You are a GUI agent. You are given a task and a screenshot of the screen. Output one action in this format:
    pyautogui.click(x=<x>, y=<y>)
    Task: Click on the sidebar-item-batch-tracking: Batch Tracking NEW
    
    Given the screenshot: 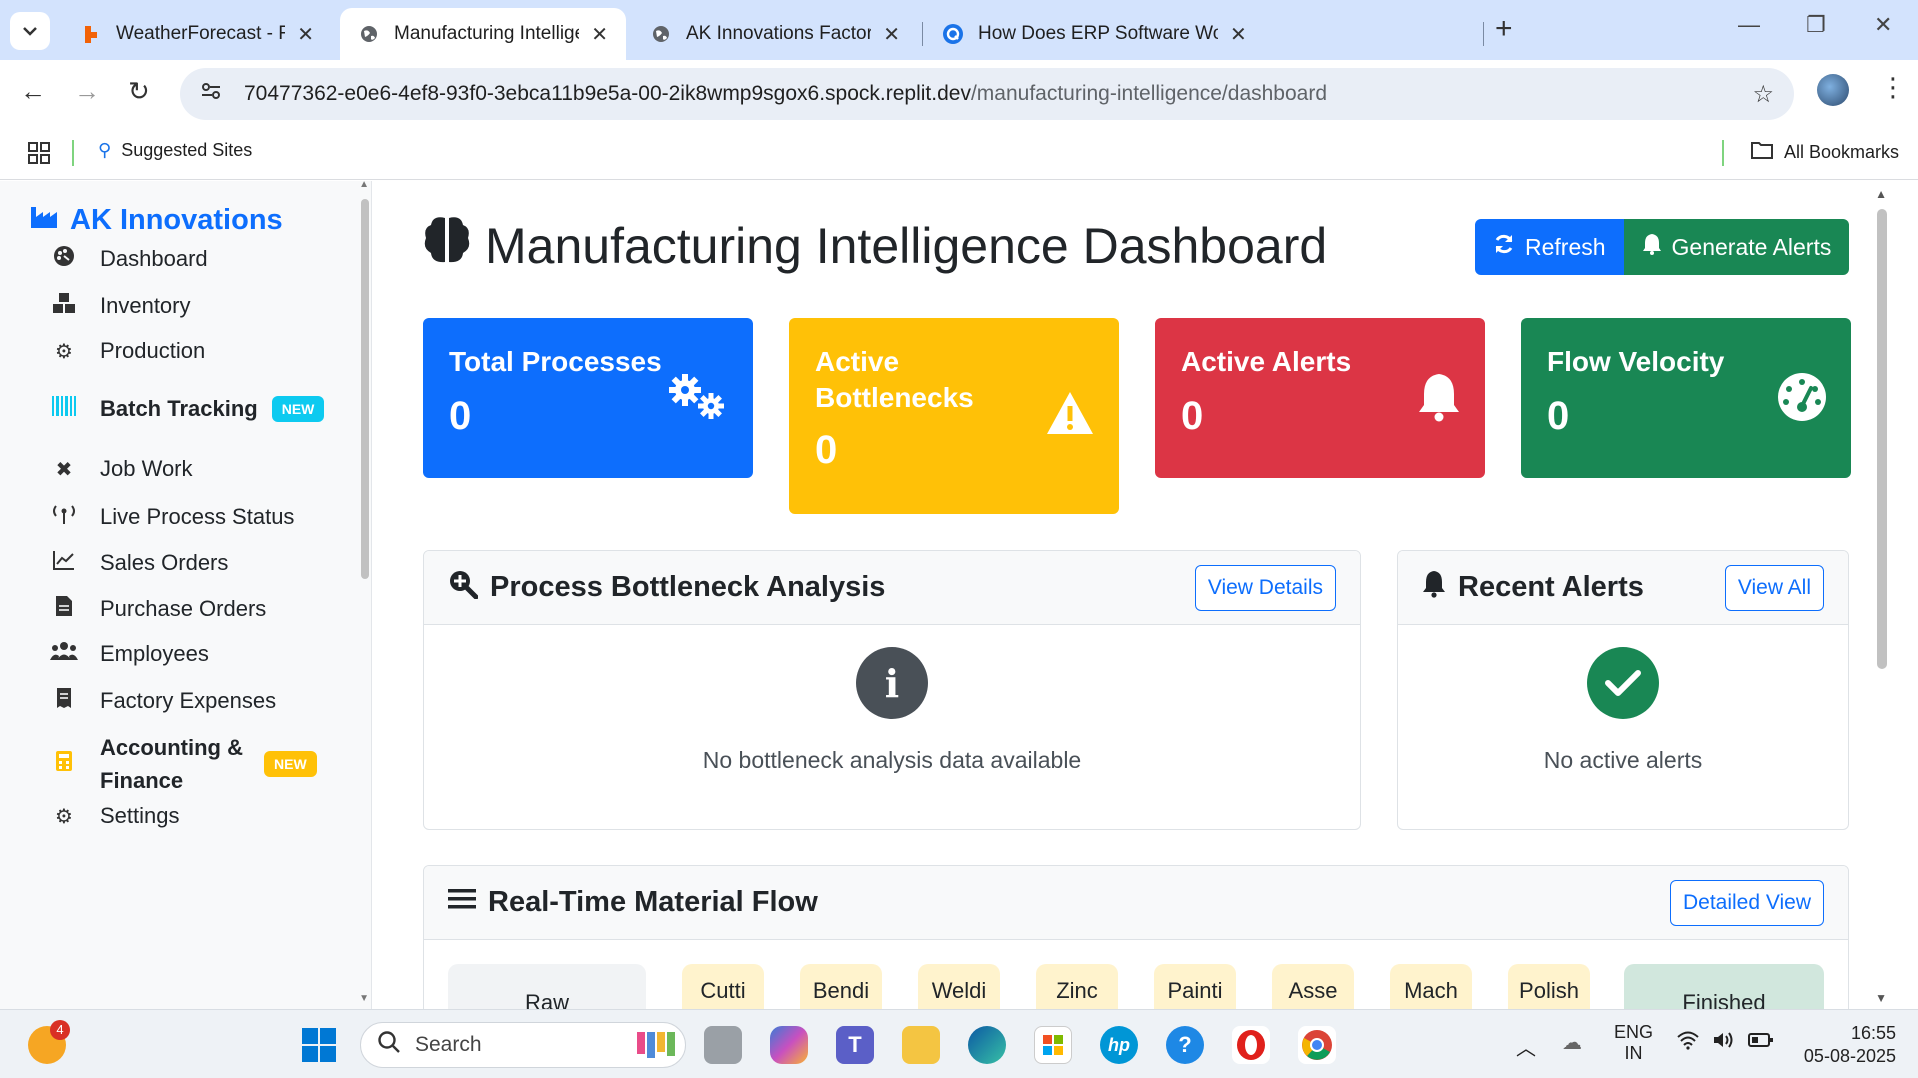 What is the action you would take?
    pyautogui.click(x=187, y=409)
    